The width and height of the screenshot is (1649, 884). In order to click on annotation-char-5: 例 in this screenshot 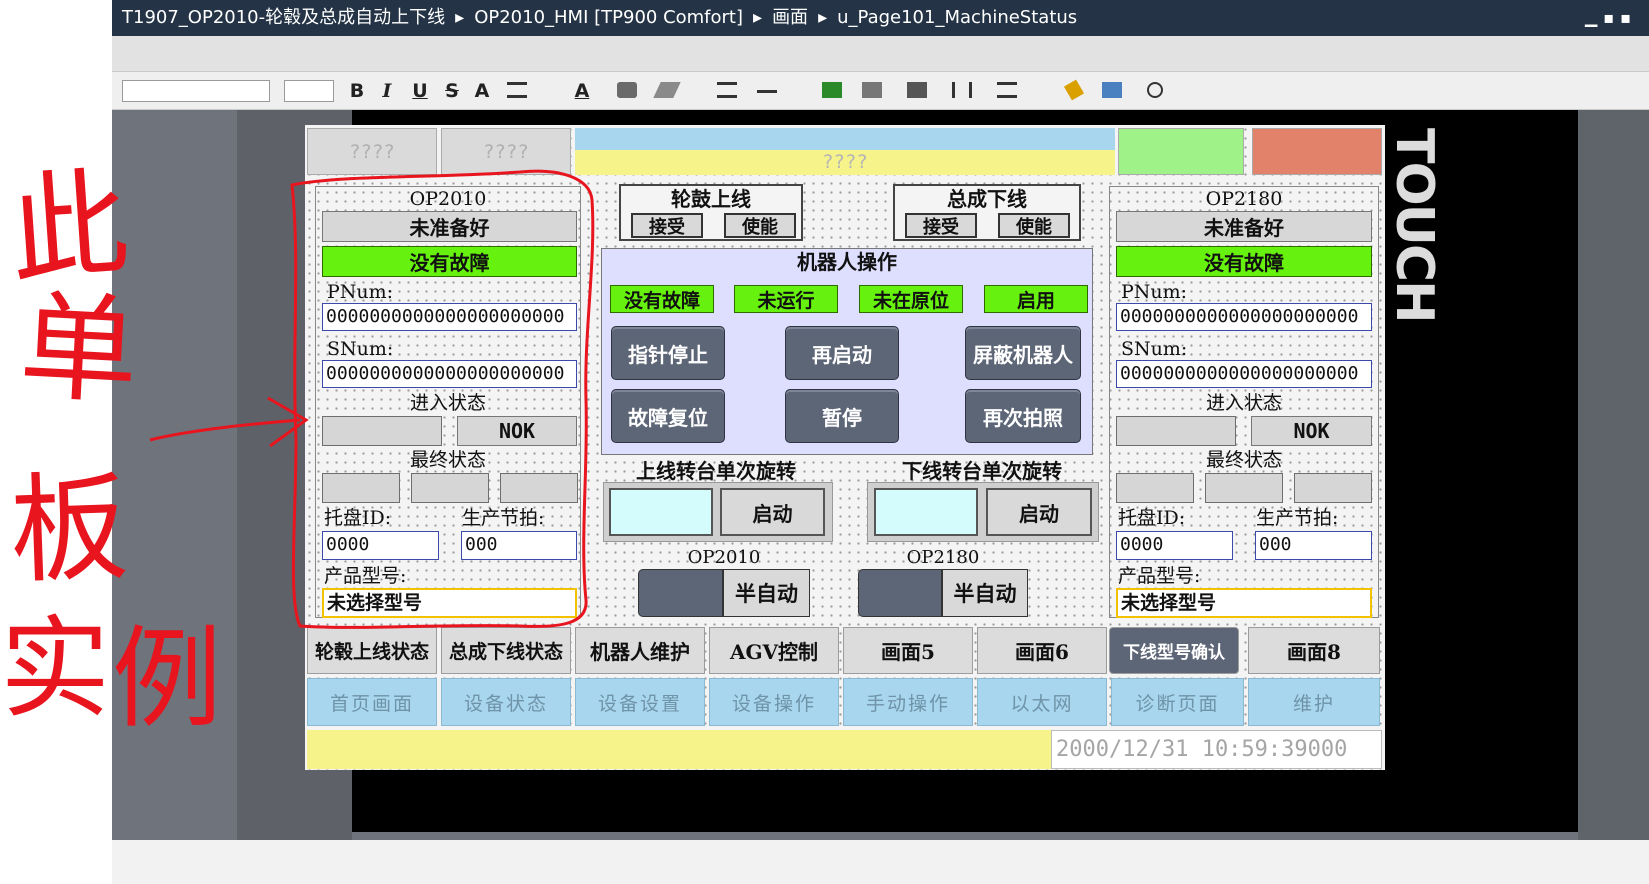, I will do `click(167, 679)`.